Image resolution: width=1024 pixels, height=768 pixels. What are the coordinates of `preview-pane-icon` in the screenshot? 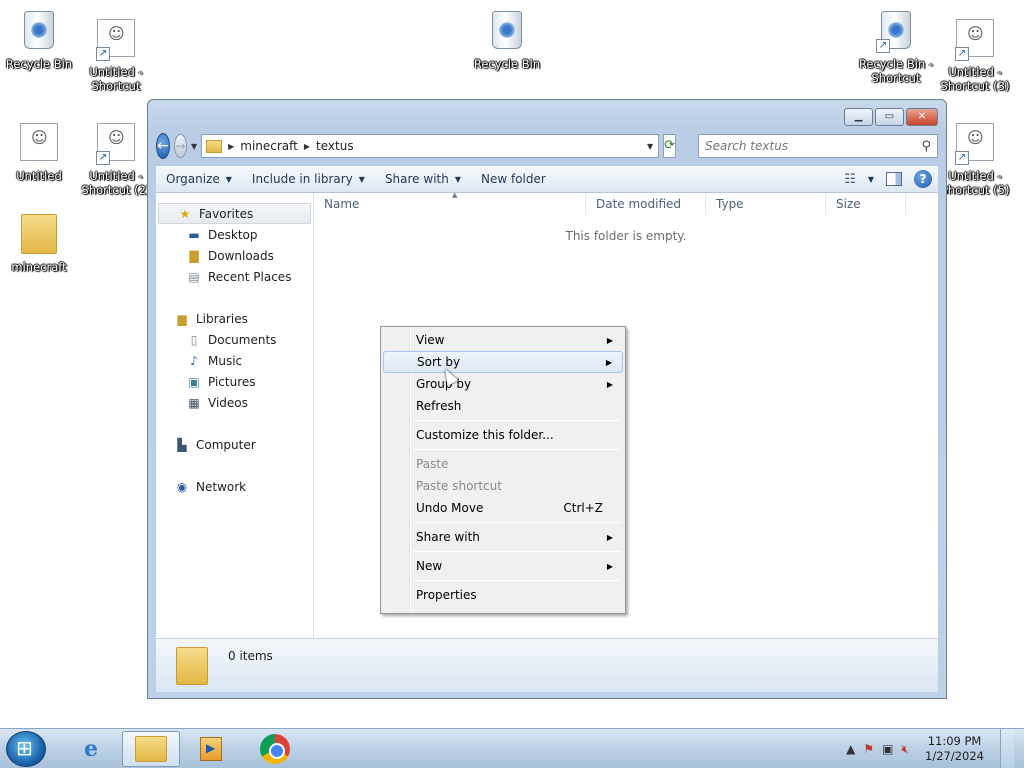 It's located at (894, 179).